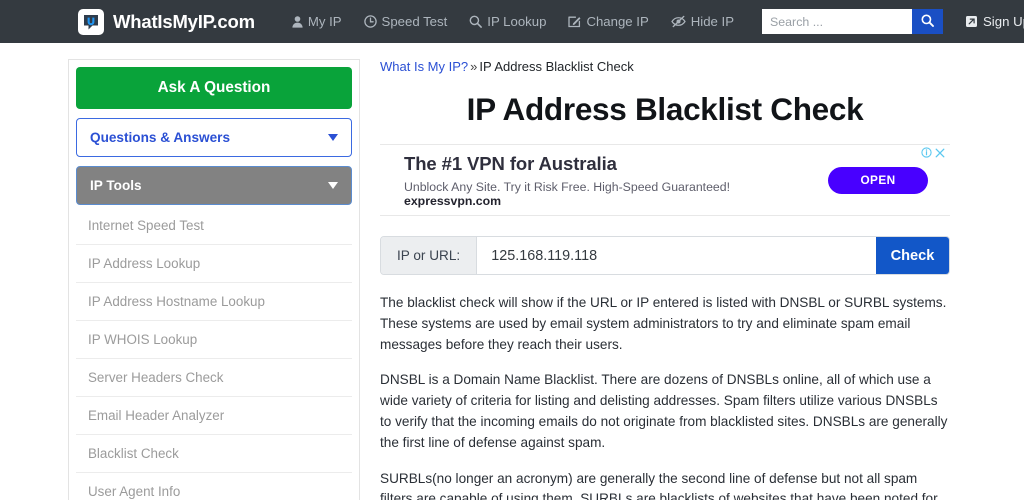 Image resolution: width=1024 pixels, height=500 pixels. What do you see at coordinates (91, 21) in the screenshot?
I see `whatismyip-logo-icon` at bounding box center [91, 21].